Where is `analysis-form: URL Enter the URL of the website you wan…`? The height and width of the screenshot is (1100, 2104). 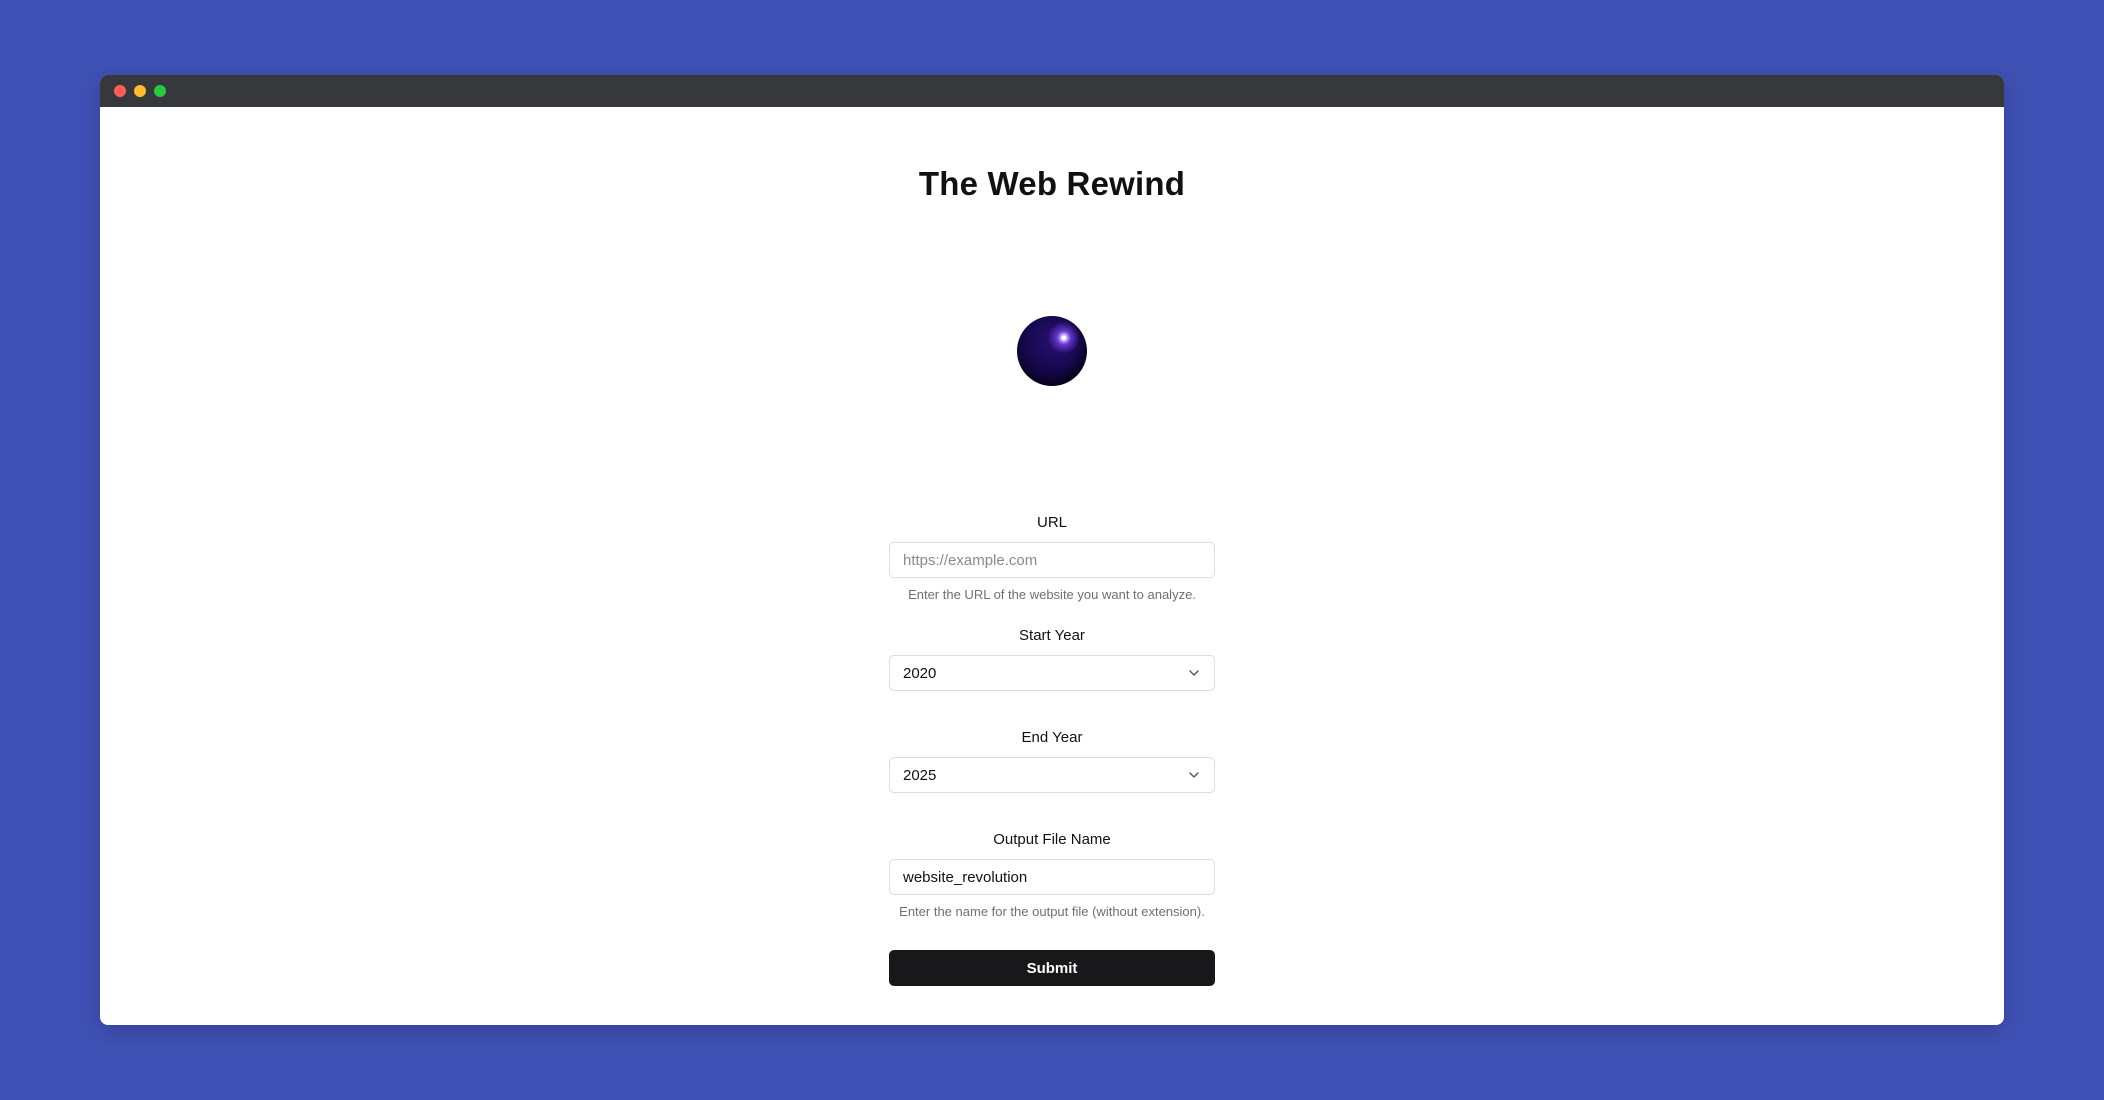 analysis-form: URL Enter the URL of the website you wan… is located at coordinates (1052, 750).